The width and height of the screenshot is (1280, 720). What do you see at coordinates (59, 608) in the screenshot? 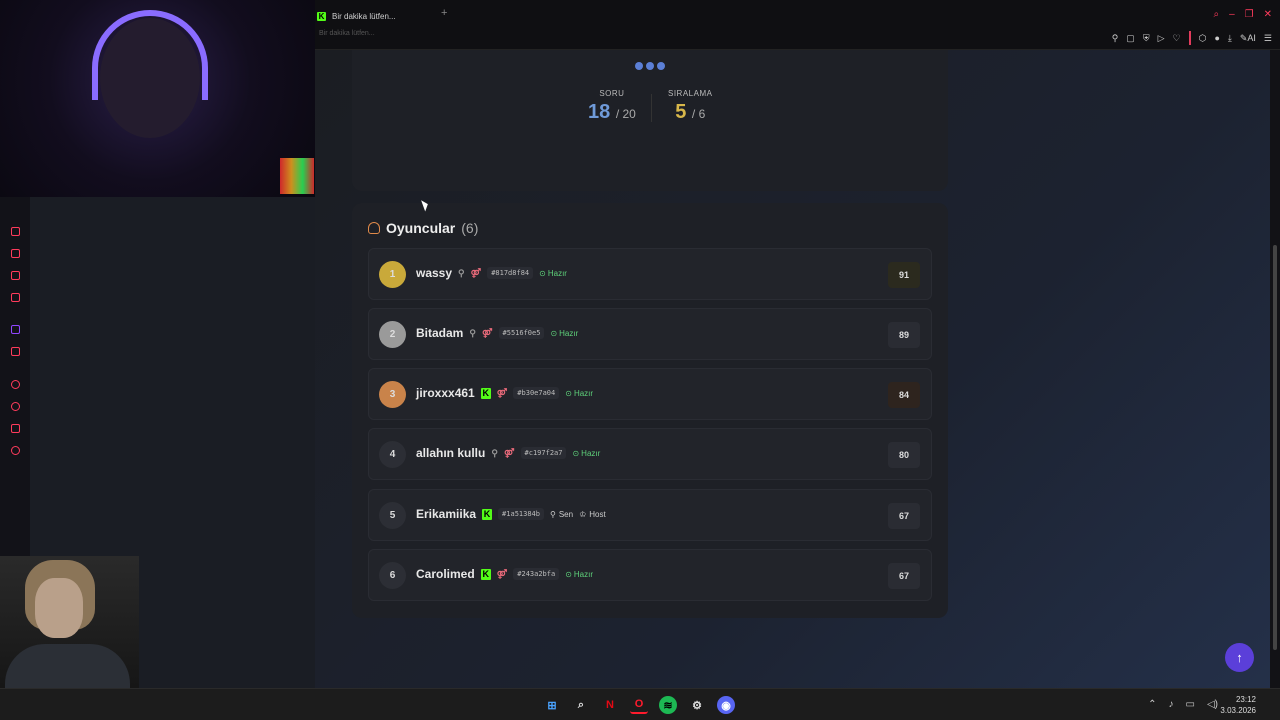
I see `character-face-shape` at bounding box center [59, 608].